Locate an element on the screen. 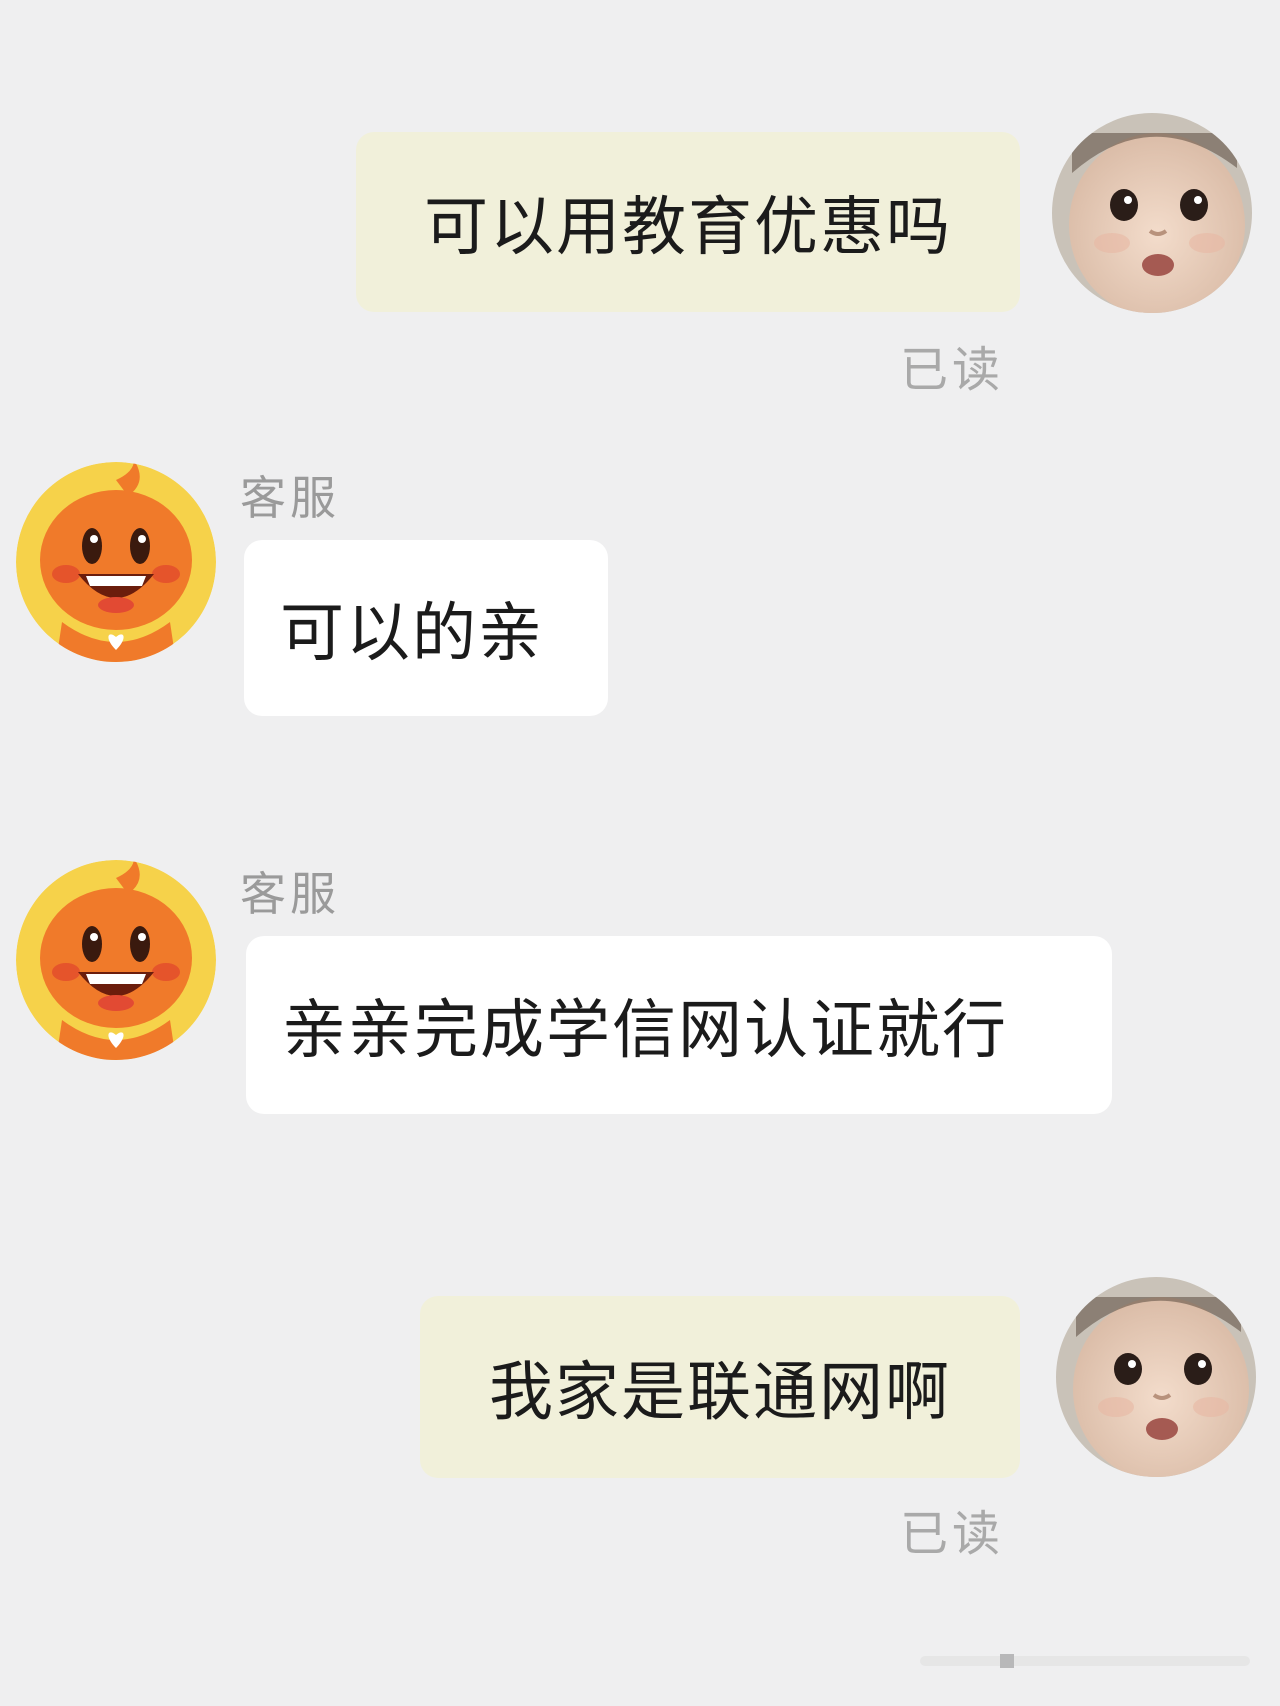 This screenshot has width=1280, height=1706. user-message-bubble: 可以用教育优惠吗 is located at coordinates (688, 222).